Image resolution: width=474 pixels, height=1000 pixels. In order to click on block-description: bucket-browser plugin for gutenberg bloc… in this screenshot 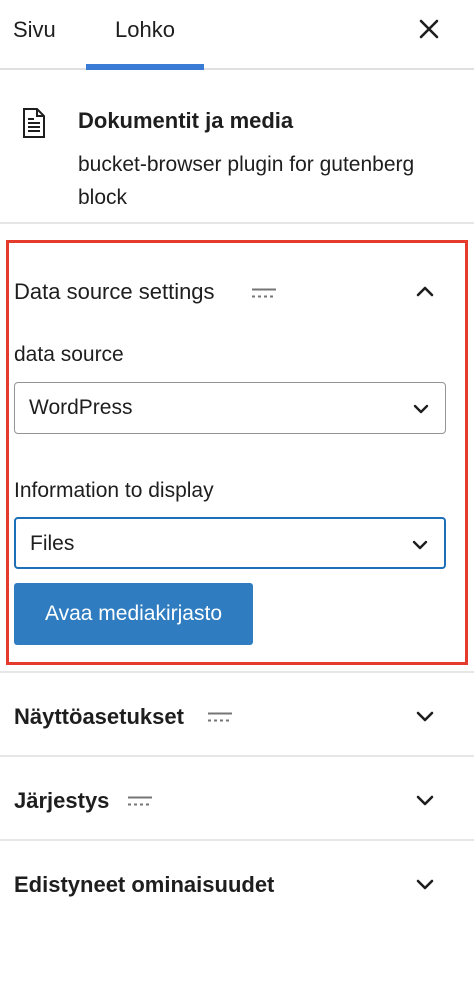, I will do `click(246, 181)`.